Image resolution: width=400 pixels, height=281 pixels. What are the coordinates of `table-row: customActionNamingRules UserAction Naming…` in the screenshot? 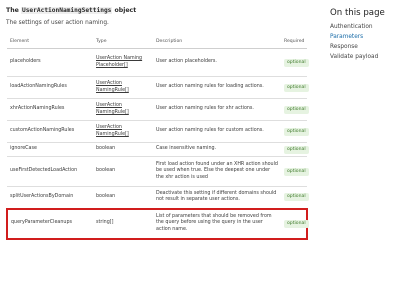 It's located at (158, 131).